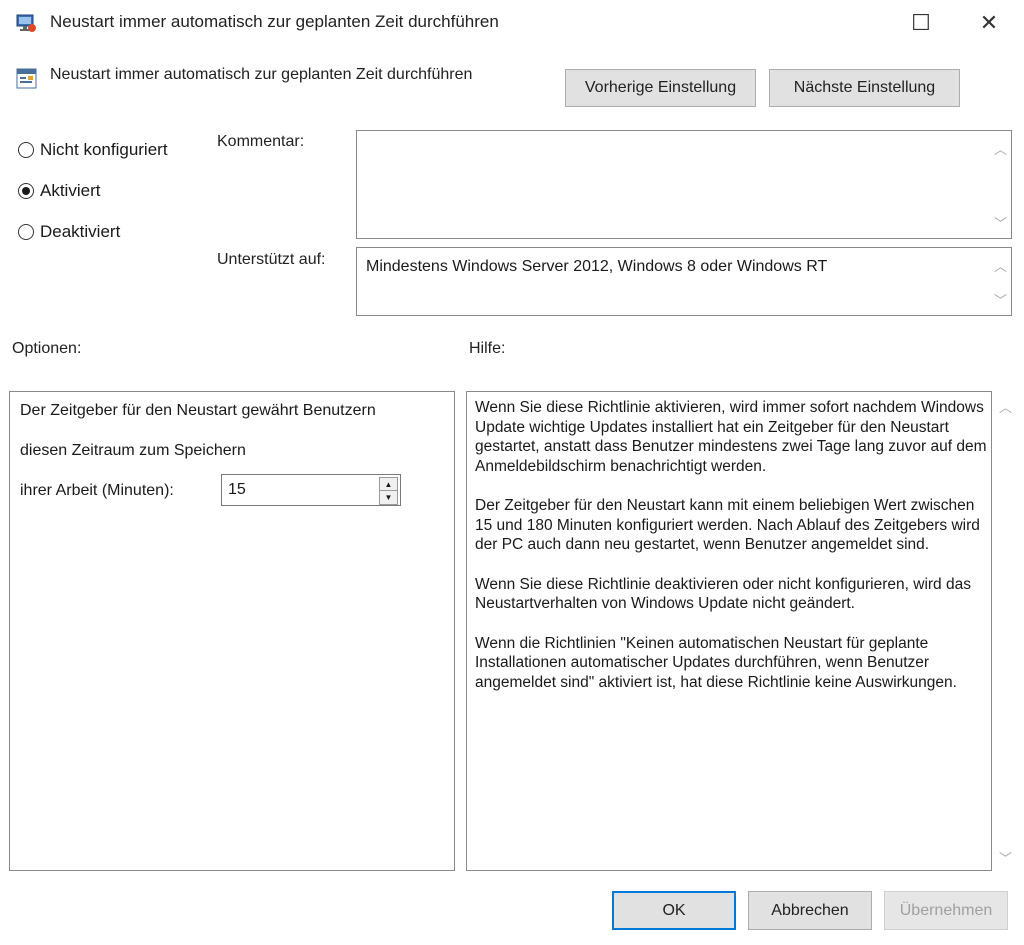 This screenshot has width=1024, height=945. I want to click on policy-window-icon, so click(26, 23).